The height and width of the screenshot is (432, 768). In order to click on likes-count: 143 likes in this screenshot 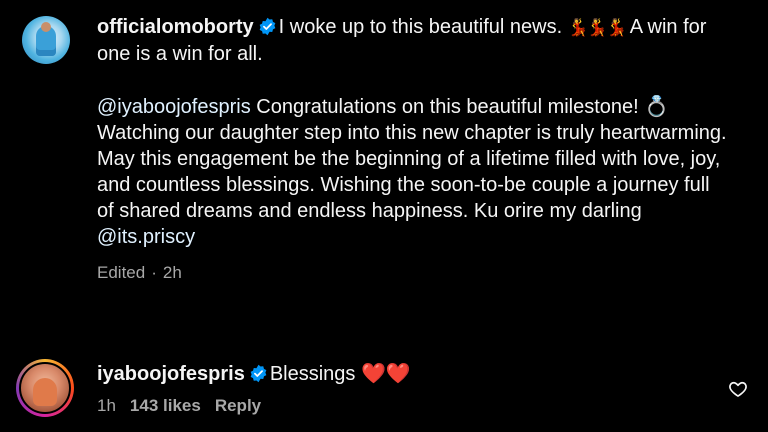, I will do `click(165, 405)`.